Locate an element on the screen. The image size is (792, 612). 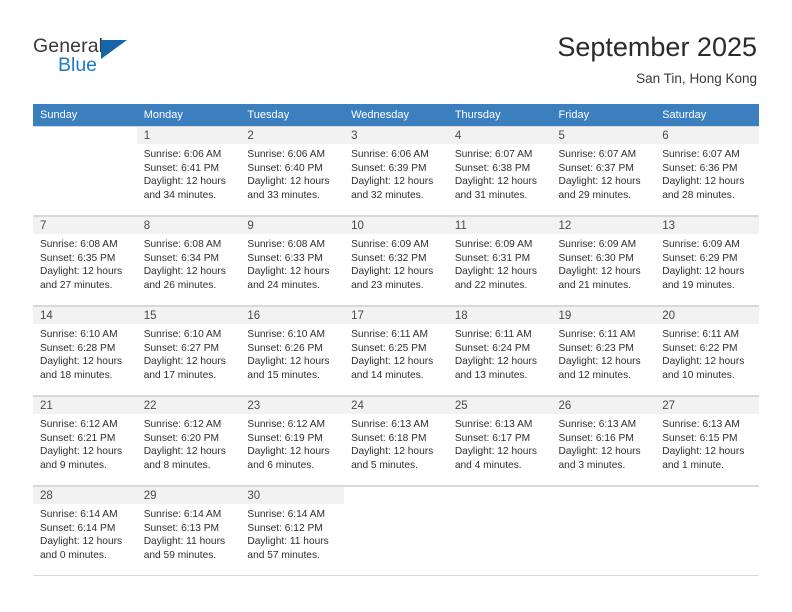
daylight-text: Daylight: 12 hours and 18 minutes. is located at coordinates (81, 368).